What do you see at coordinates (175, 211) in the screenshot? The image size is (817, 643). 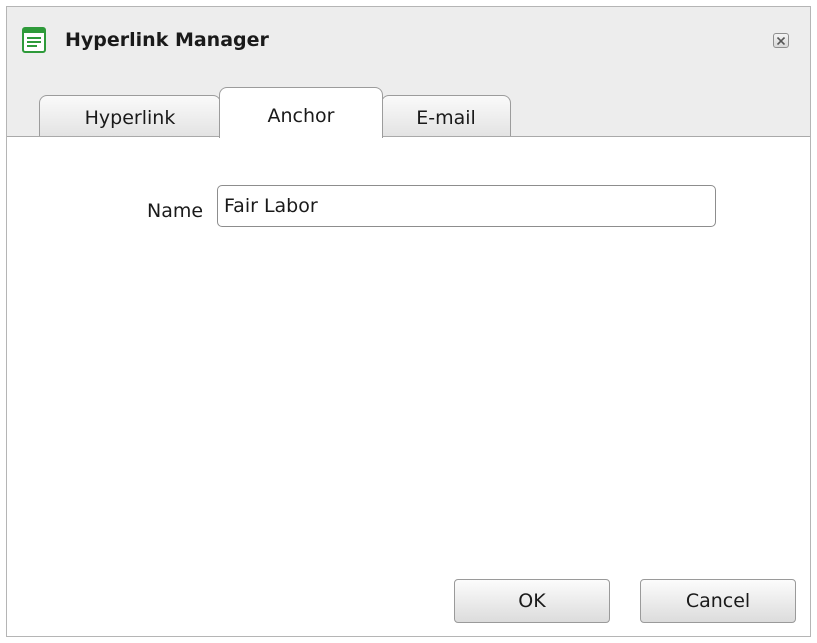 I see `name-label: Name` at bounding box center [175, 211].